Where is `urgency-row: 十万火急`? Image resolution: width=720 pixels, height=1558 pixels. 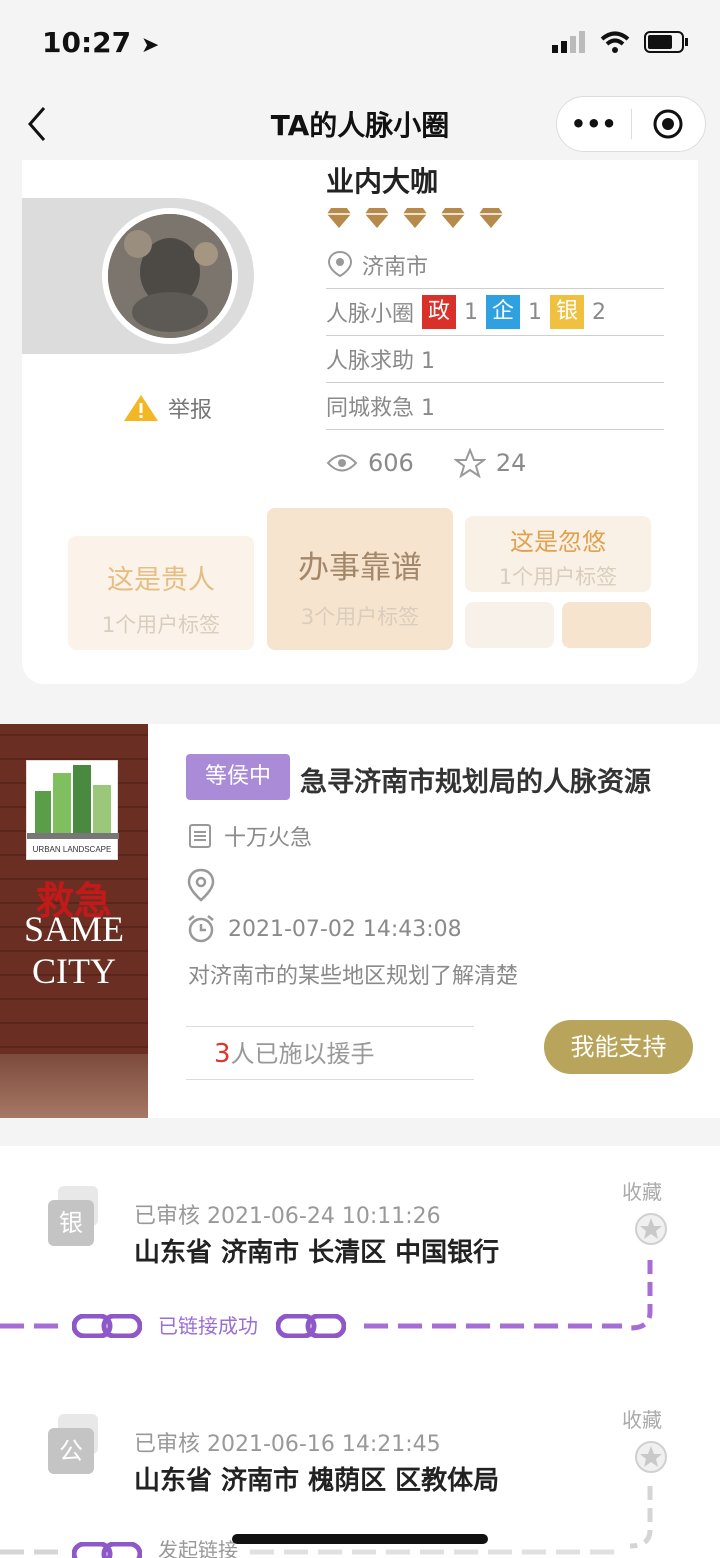
urgency-row: 十万火急 is located at coordinates (250, 836).